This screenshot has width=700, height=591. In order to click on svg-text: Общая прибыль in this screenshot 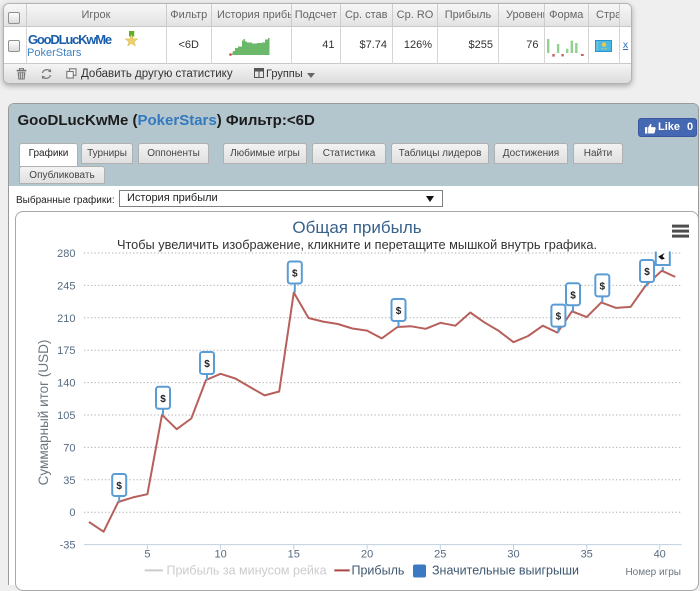, I will do `click(356, 227)`.